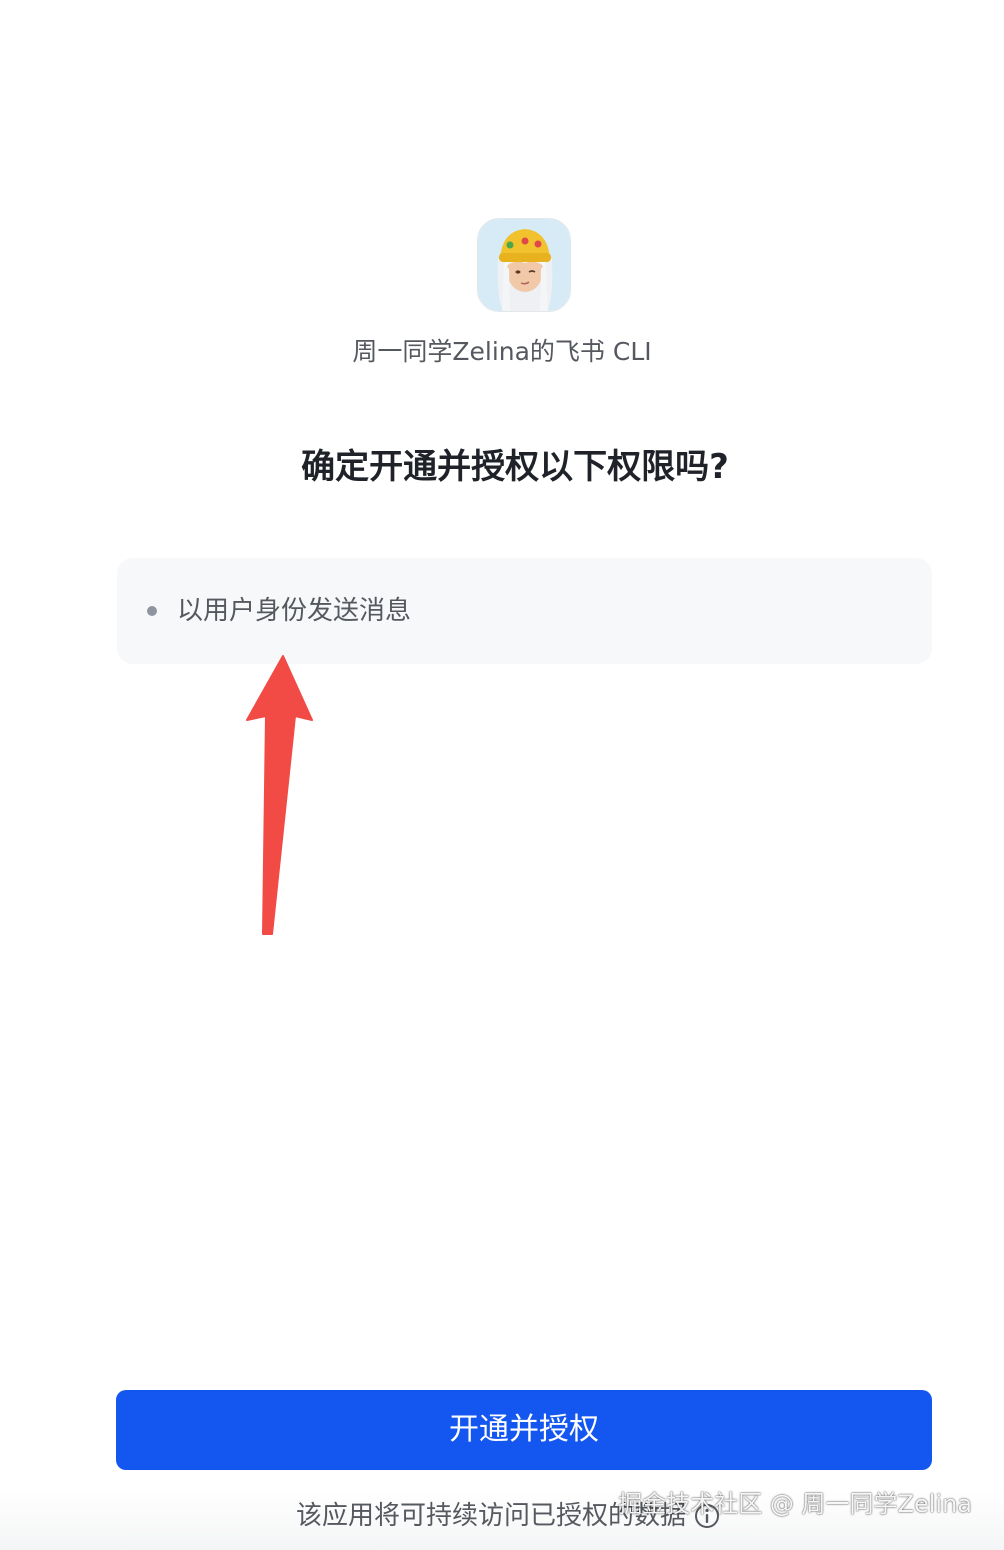 The width and height of the screenshot is (1004, 1550). I want to click on app-name: 周一同学Zelina的飞书 CLI, so click(502, 351).